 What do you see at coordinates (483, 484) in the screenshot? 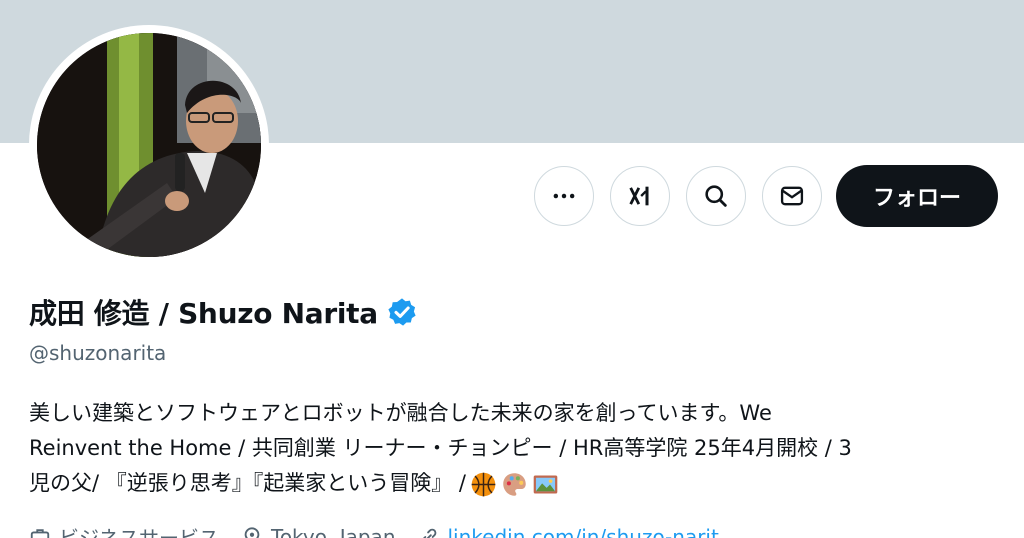
I see `basketball-icon` at bounding box center [483, 484].